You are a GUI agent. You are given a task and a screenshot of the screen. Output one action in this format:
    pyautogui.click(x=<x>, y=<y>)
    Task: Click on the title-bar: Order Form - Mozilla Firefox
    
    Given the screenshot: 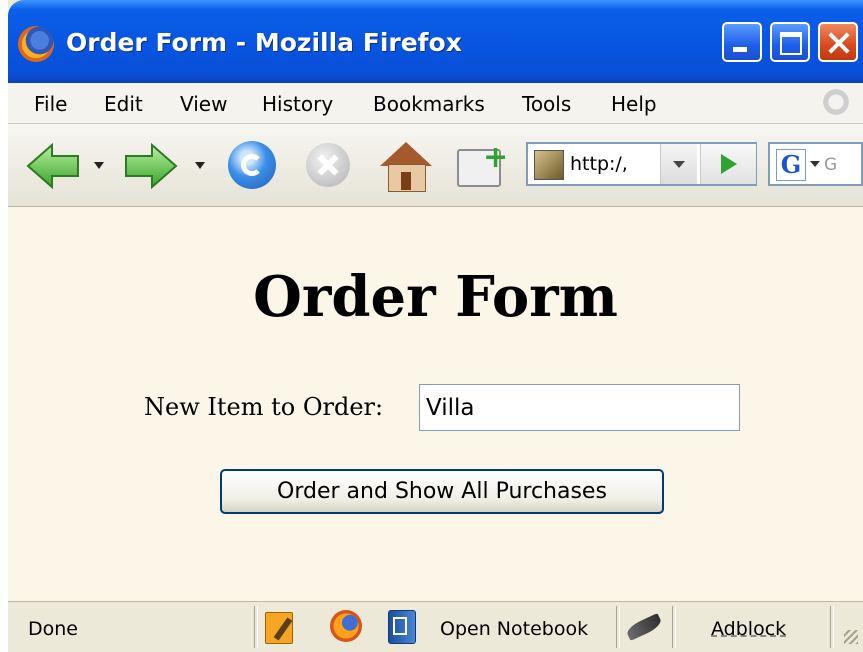 What is the action you would take?
    pyautogui.click(x=435, y=41)
    